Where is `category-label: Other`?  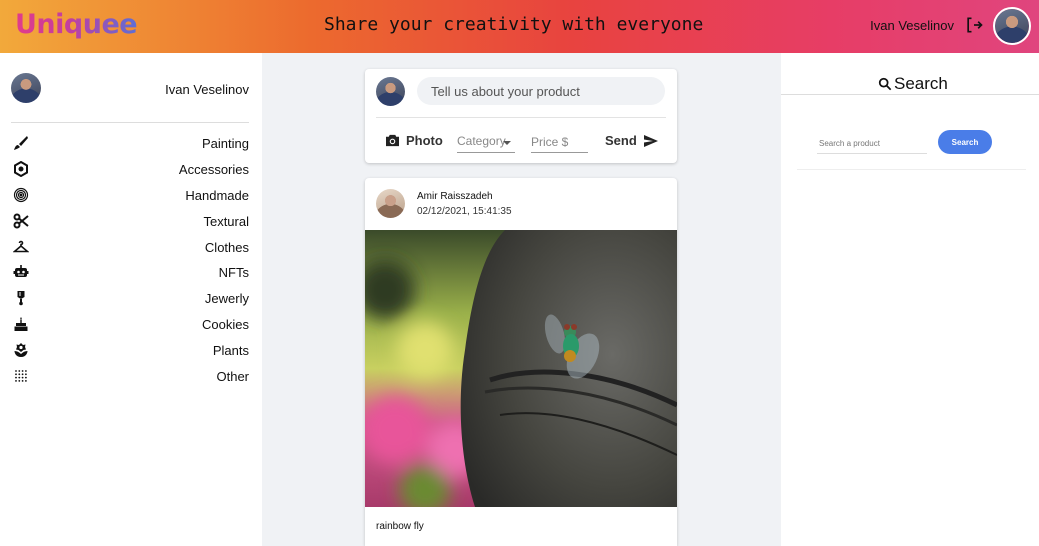
category-label: Other is located at coordinates (232, 377).